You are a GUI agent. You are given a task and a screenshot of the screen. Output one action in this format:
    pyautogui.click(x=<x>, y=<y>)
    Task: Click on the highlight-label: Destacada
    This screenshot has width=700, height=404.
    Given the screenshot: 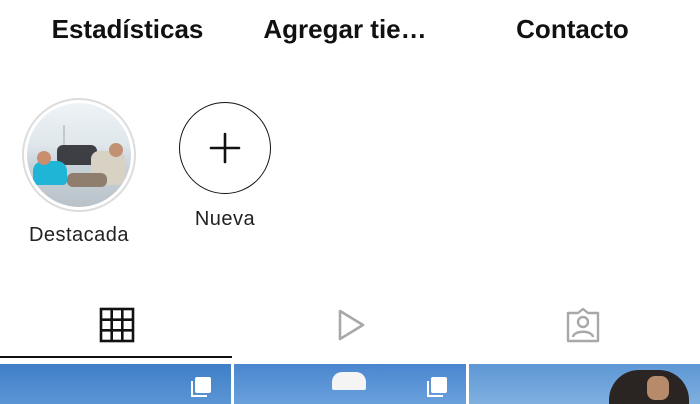 What is the action you would take?
    pyautogui.click(x=79, y=235)
    